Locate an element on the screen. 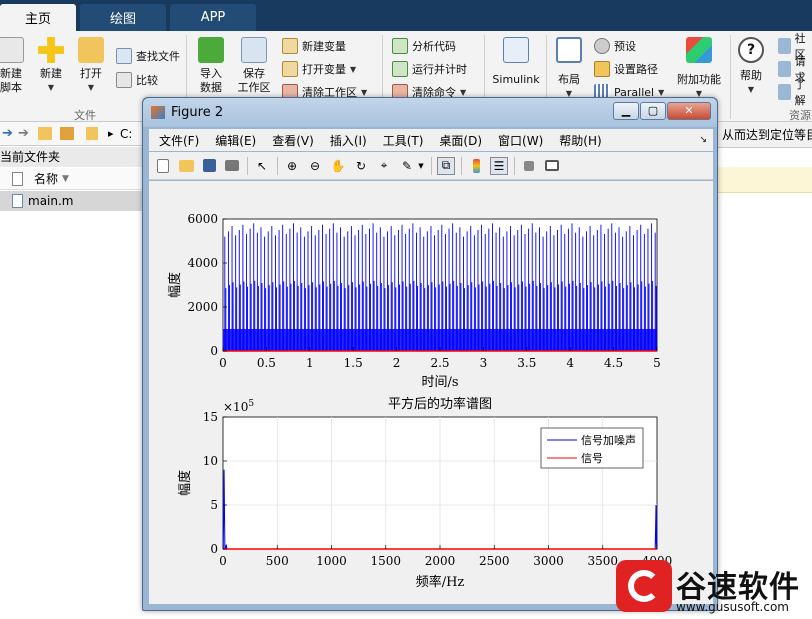 The height and width of the screenshot is (619, 812). x-tick-label: 3500 is located at coordinates (602, 561).